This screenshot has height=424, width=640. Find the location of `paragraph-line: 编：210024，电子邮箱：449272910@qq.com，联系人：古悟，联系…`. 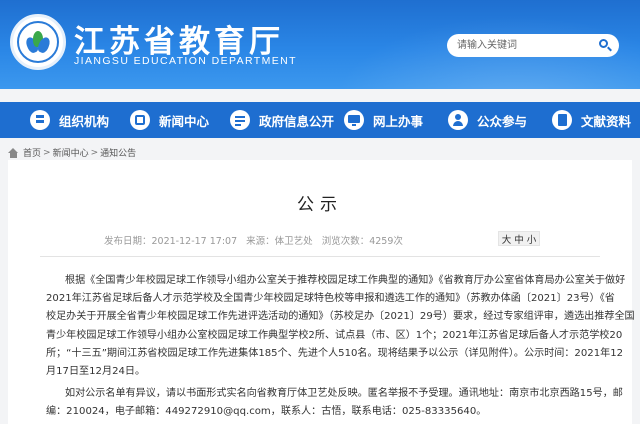

paragraph-line: 编：210024，电子邮箱：449272910@qq.com，联系人：古悟，联系… is located at coordinates (266, 412).